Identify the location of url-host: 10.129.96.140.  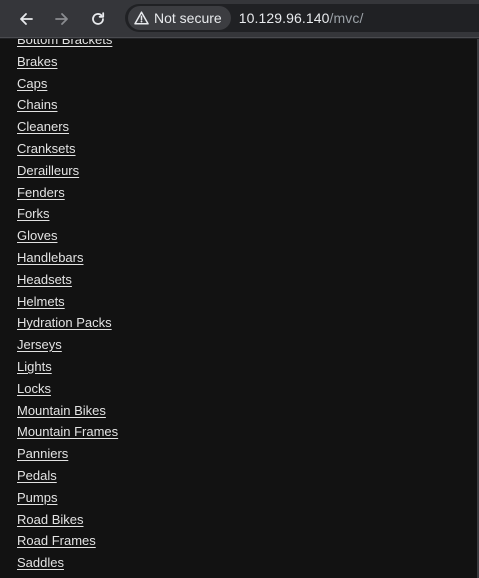
(284, 18).